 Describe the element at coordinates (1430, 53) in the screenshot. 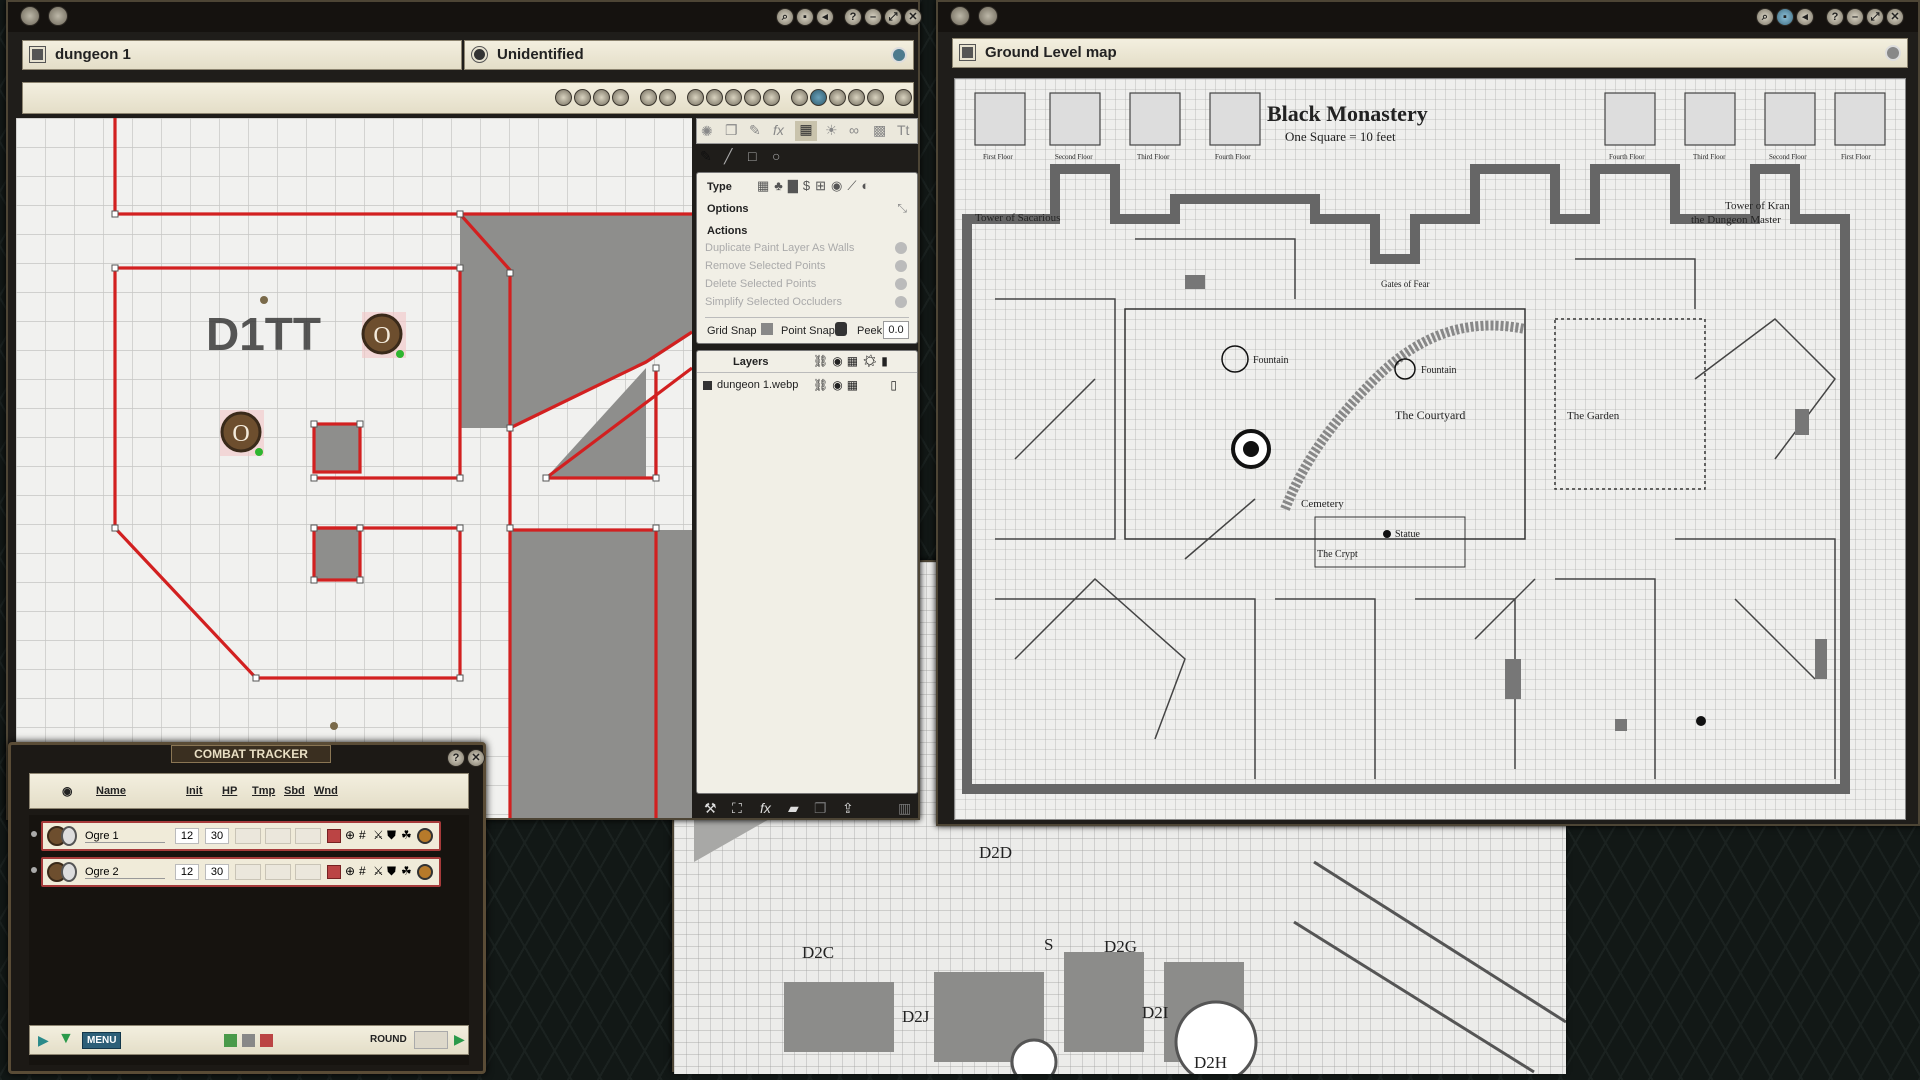

I see `image-name-bar: Ground Level map` at that location.